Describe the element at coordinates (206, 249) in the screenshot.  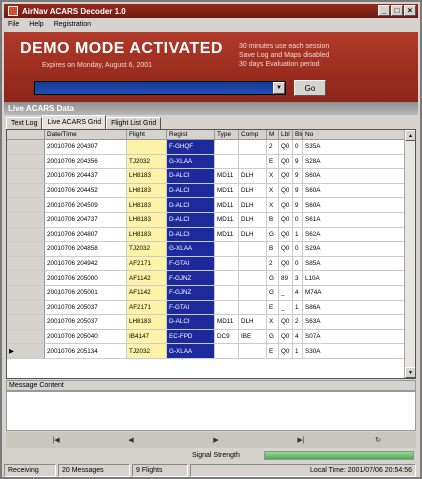
I see `table-row: 20010706 204858 TJ2032 G-XLAA B Q0 0 S29A` at that location.